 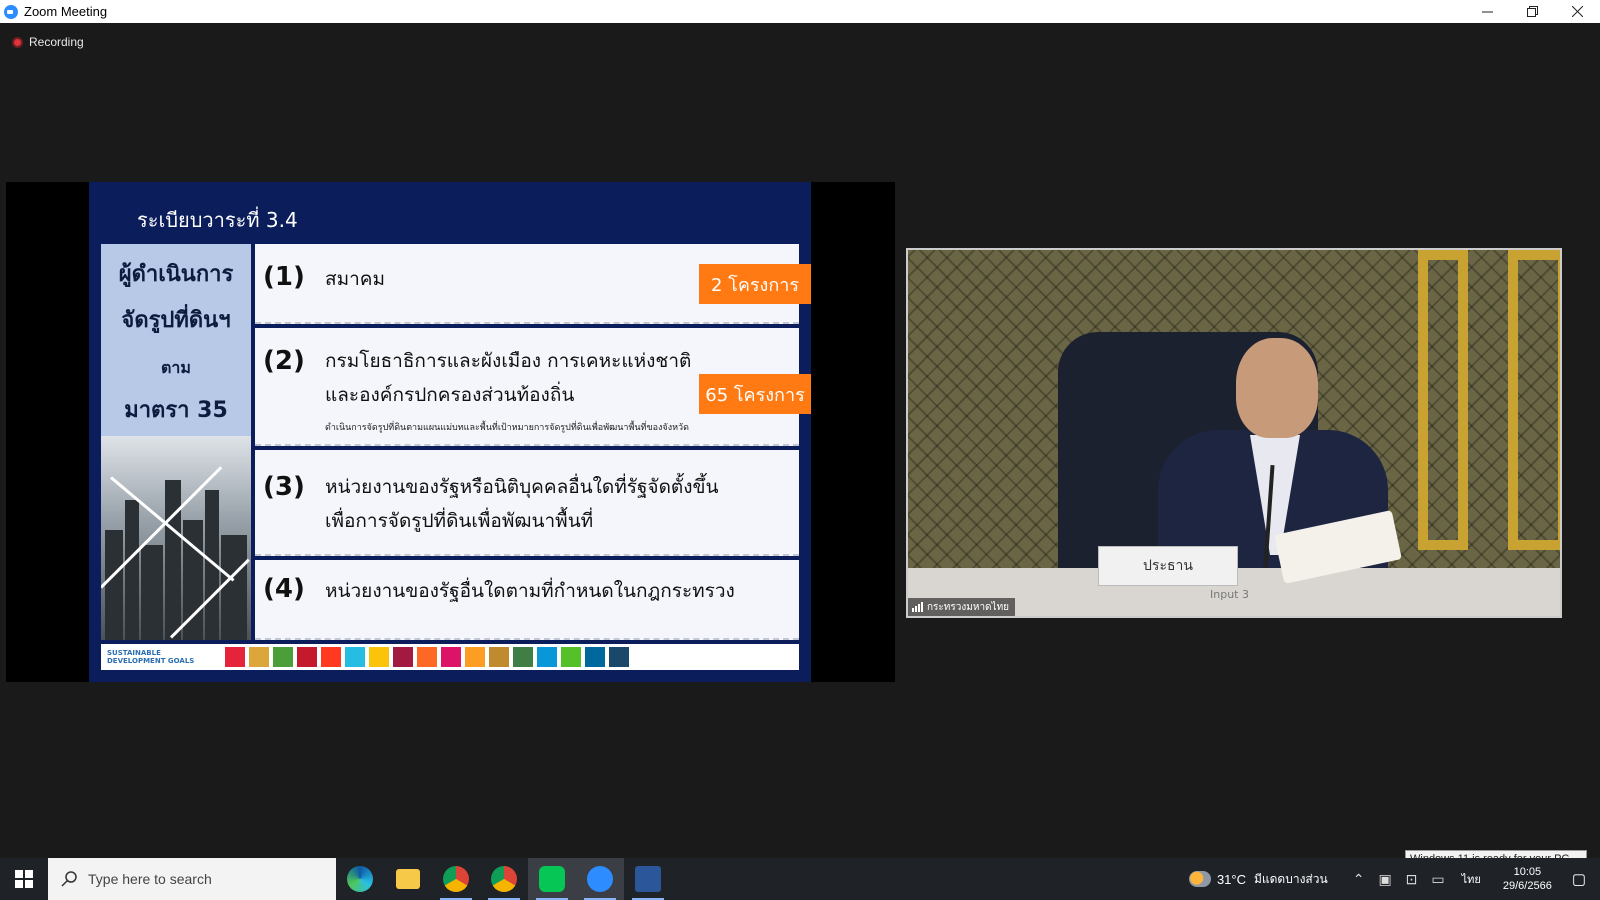 I want to click on input-language: ไทย, so click(x=1471, y=879).